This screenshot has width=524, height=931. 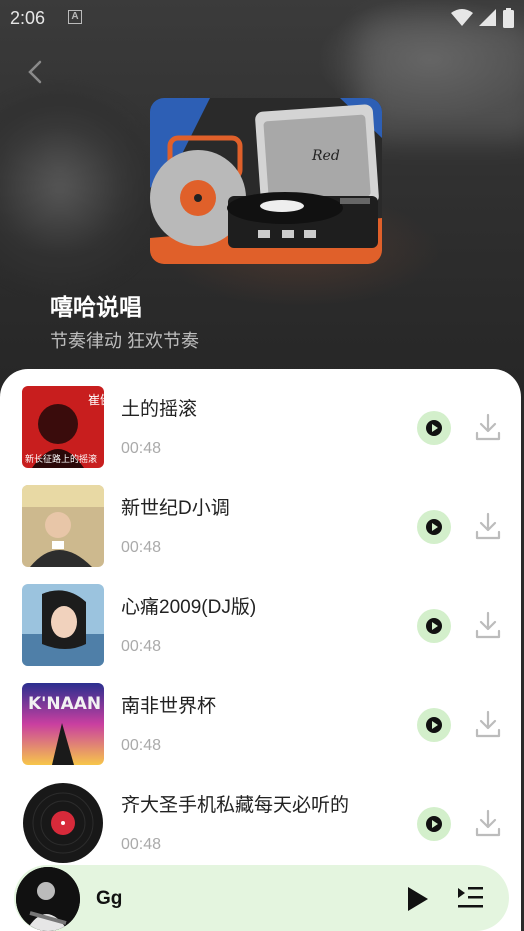 I want to click on wifi-icon, so click(x=462, y=17).